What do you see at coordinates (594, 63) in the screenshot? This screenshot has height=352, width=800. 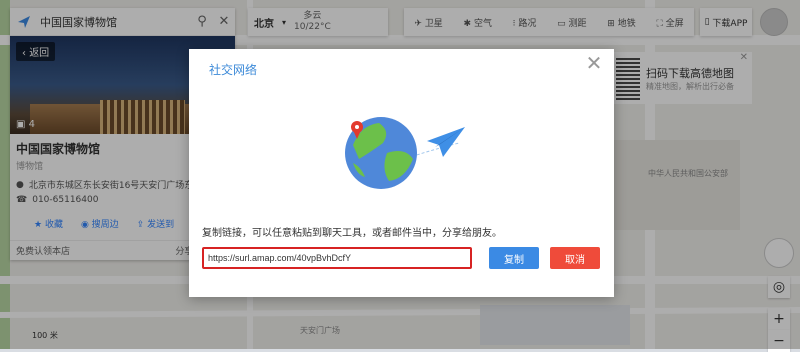 I see `close-icon: ✕` at bounding box center [594, 63].